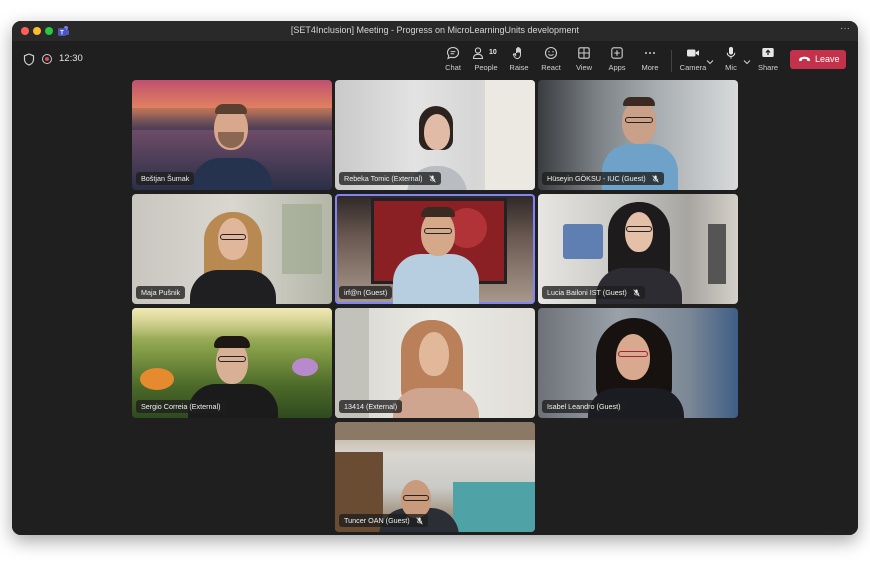 Image resolution: width=870 pixels, height=580 pixels. What do you see at coordinates (232, 249) in the screenshot?
I see `participant-tile: Maja Pušnik` at bounding box center [232, 249].